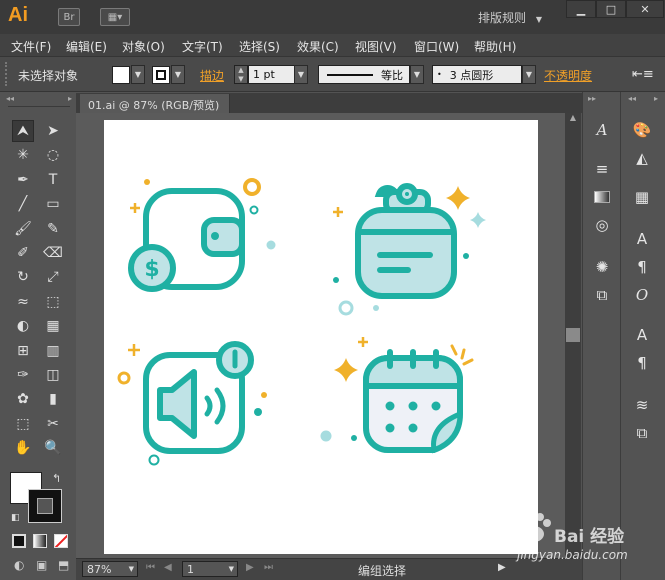 The height and width of the screenshot is (580, 665). Describe the element at coordinates (602, 295) in the screenshot. I see `graphic-styles-icon: ⧉` at that location.